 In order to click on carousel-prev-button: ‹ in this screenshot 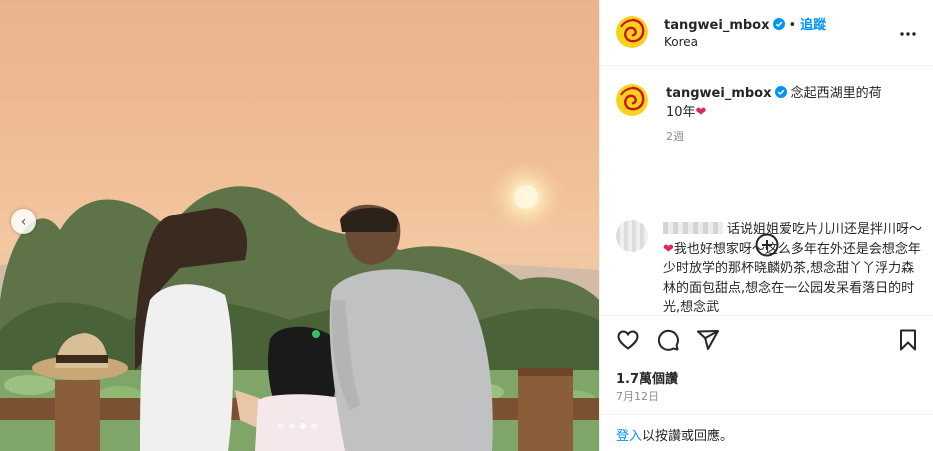, I will do `click(23, 221)`.